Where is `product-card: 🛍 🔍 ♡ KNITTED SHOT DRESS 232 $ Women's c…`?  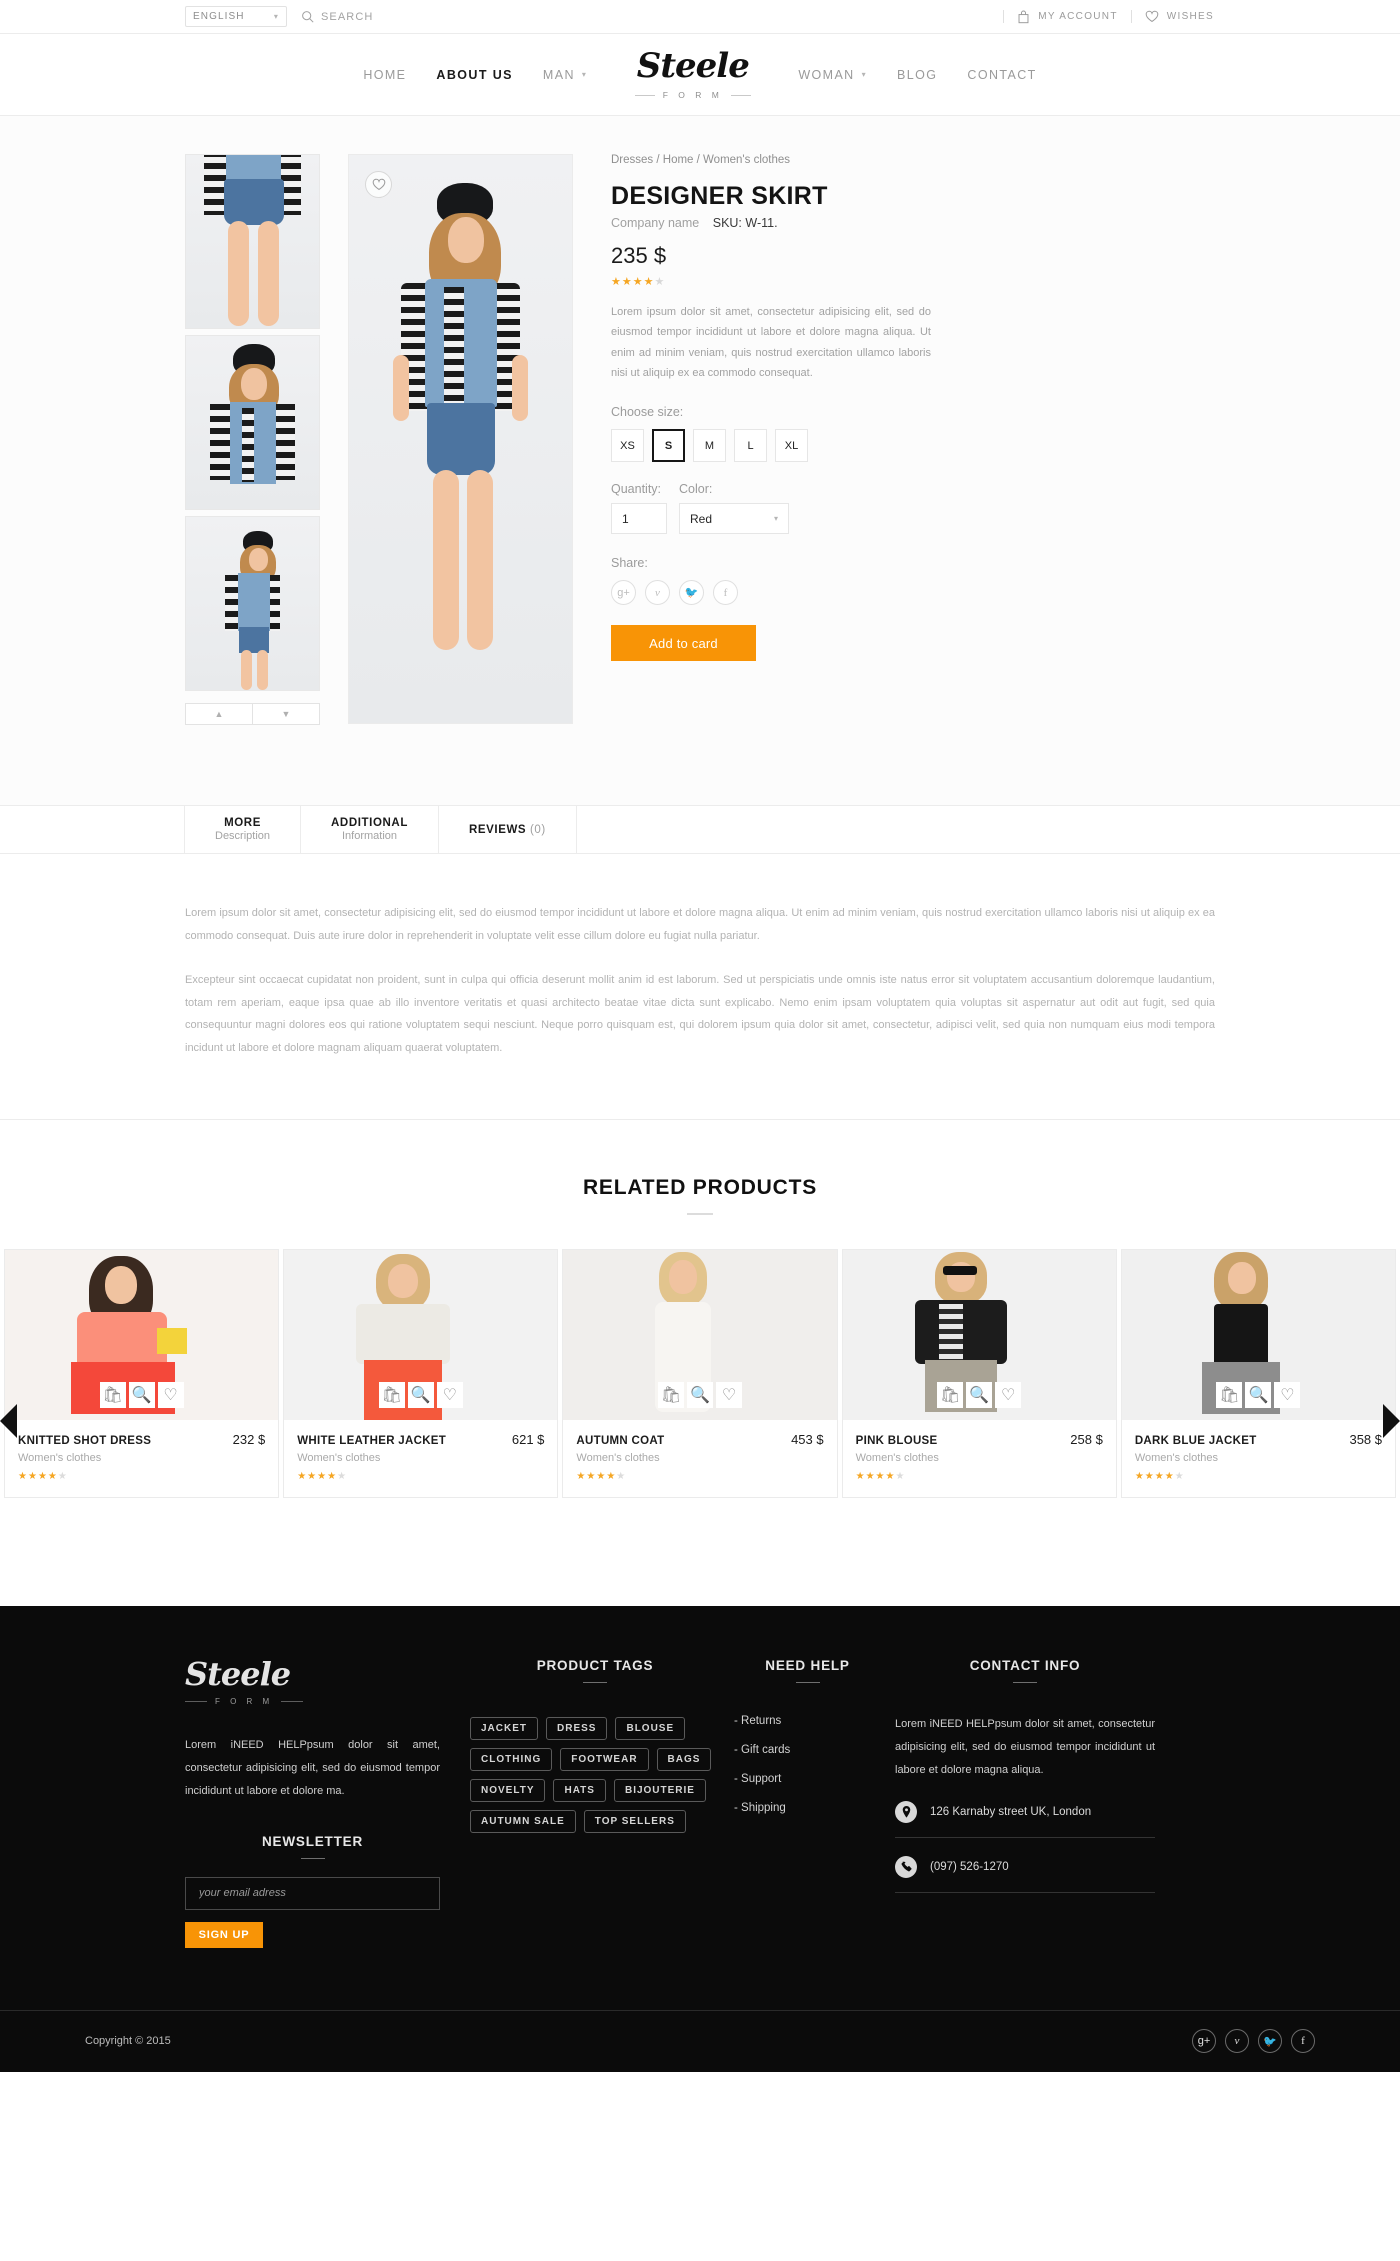
product-card: 🛍 🔍 ♡ KNITTED SHOT DRESS 232 $ Women's c… is located at coordinates (142, 1374).